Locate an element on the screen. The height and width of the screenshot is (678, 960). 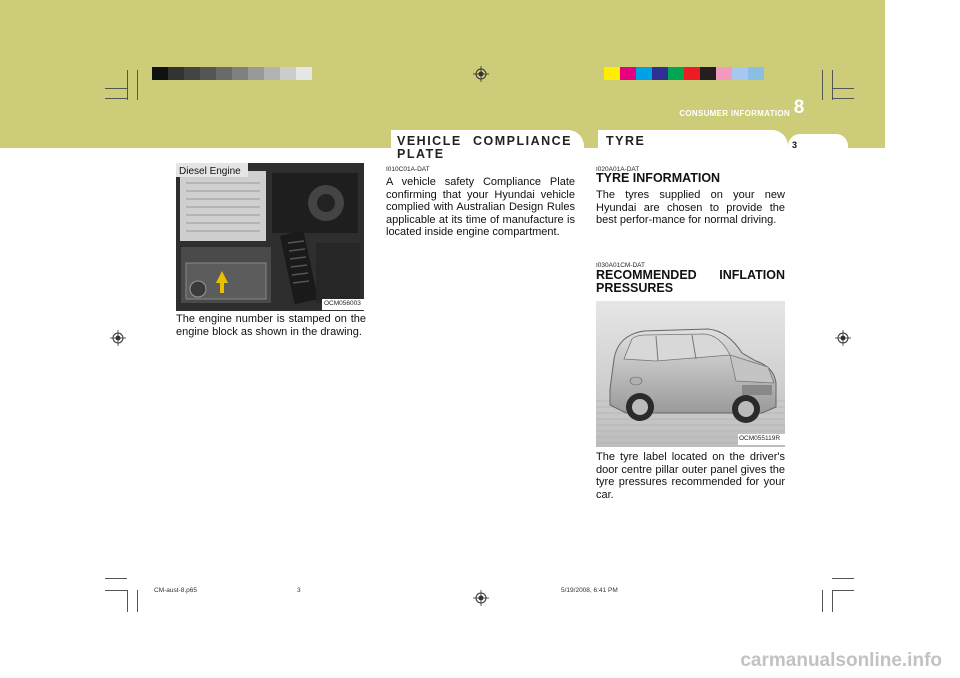
watermark: carmanualsonline.info is located at coordinates (841, 661).